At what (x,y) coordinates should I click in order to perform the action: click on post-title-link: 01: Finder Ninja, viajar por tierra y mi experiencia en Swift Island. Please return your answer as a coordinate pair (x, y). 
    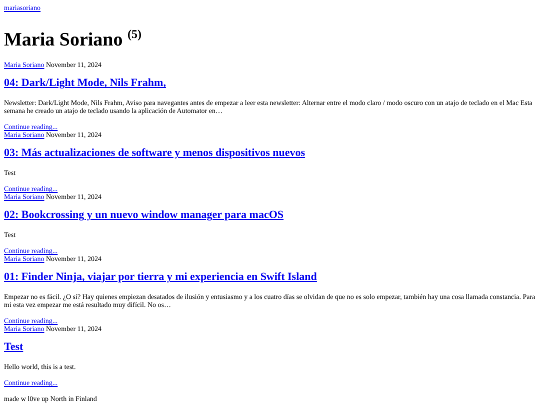
    Looking at the image, I should click on (160, 277).